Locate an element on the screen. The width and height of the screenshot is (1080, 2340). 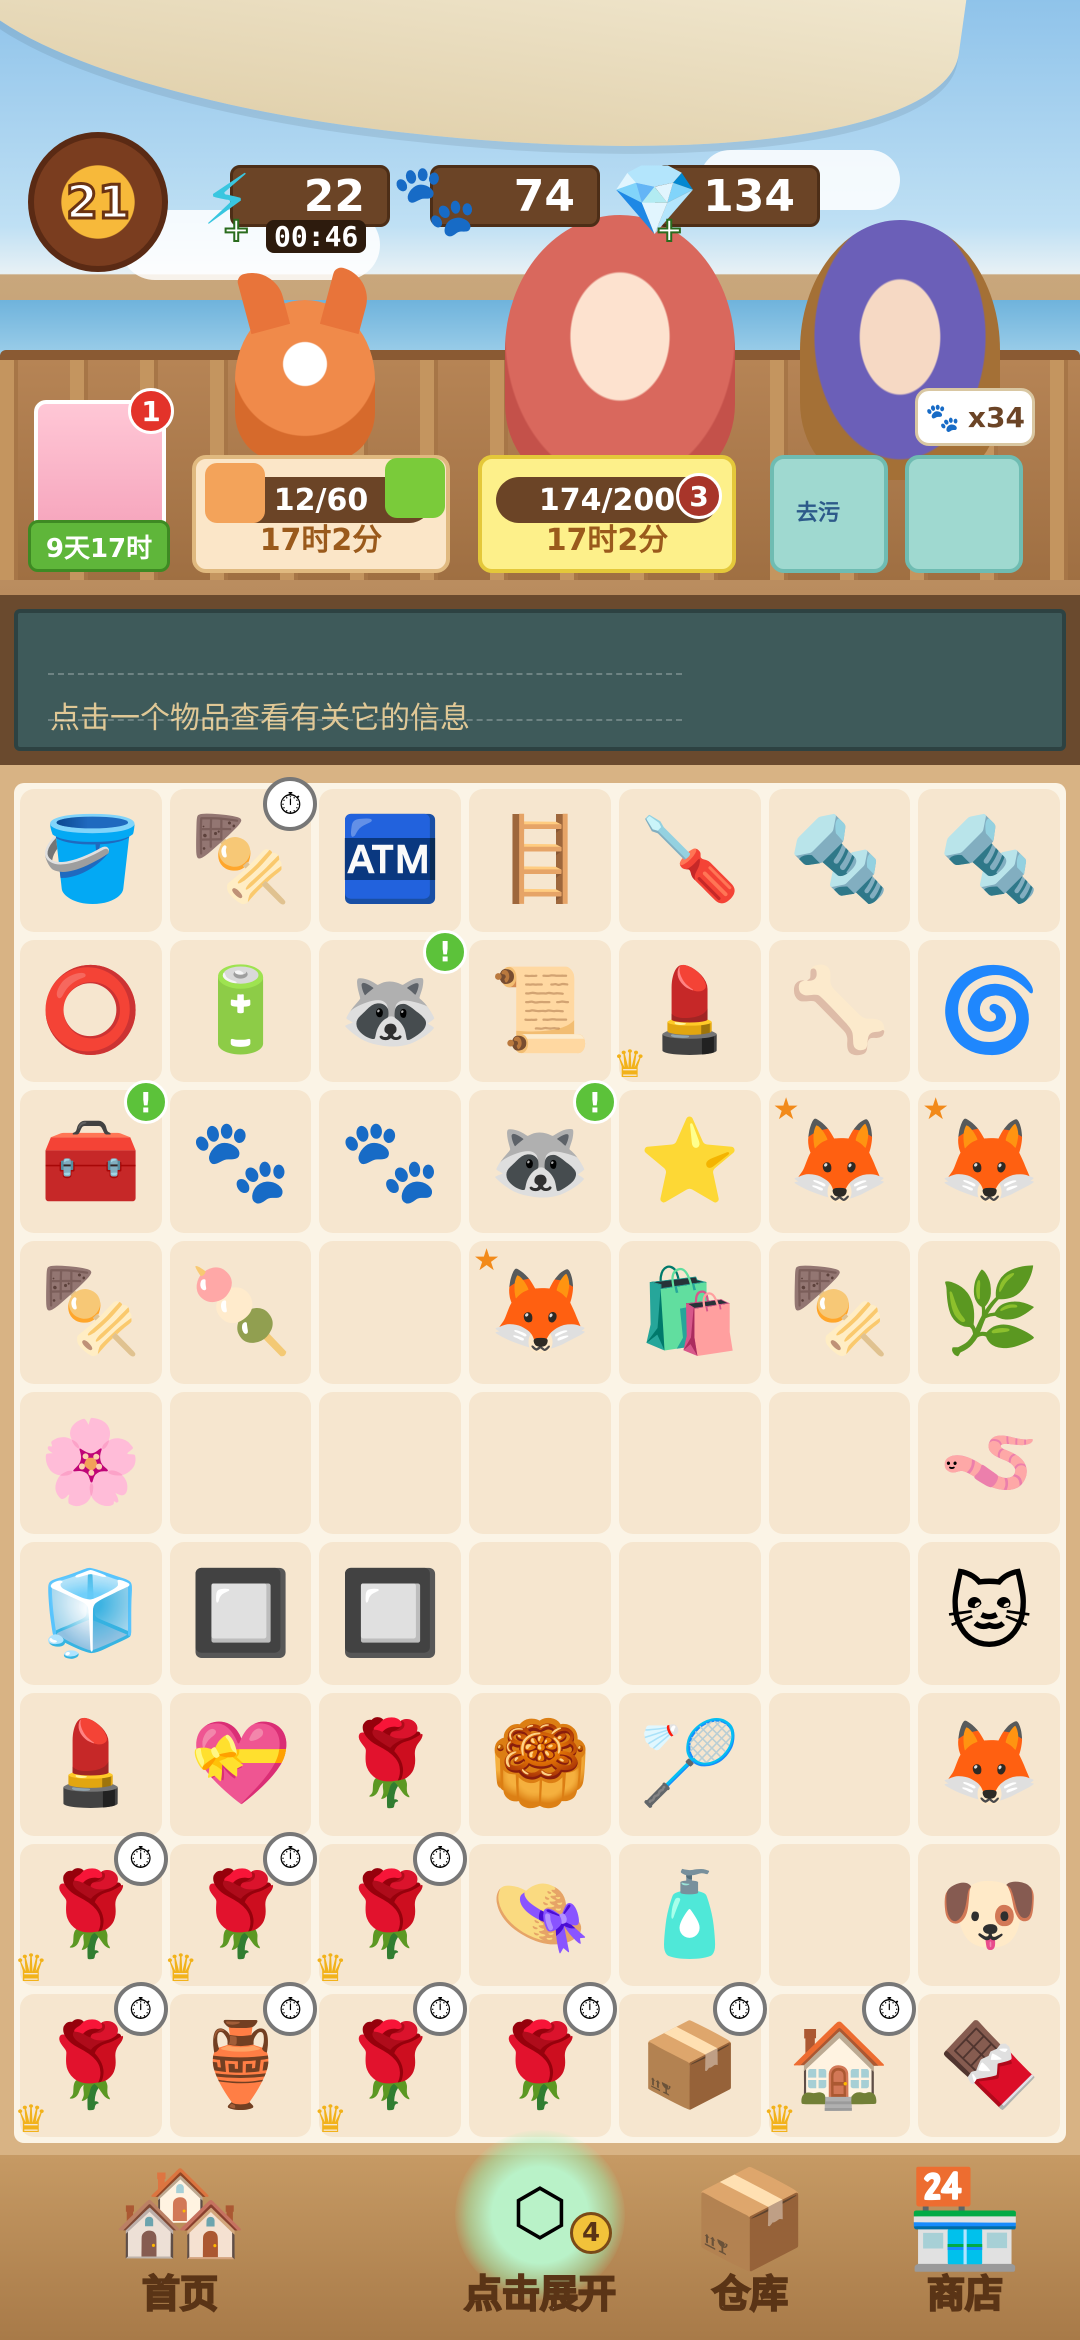
girl-character is located at coordinates (620, 350).